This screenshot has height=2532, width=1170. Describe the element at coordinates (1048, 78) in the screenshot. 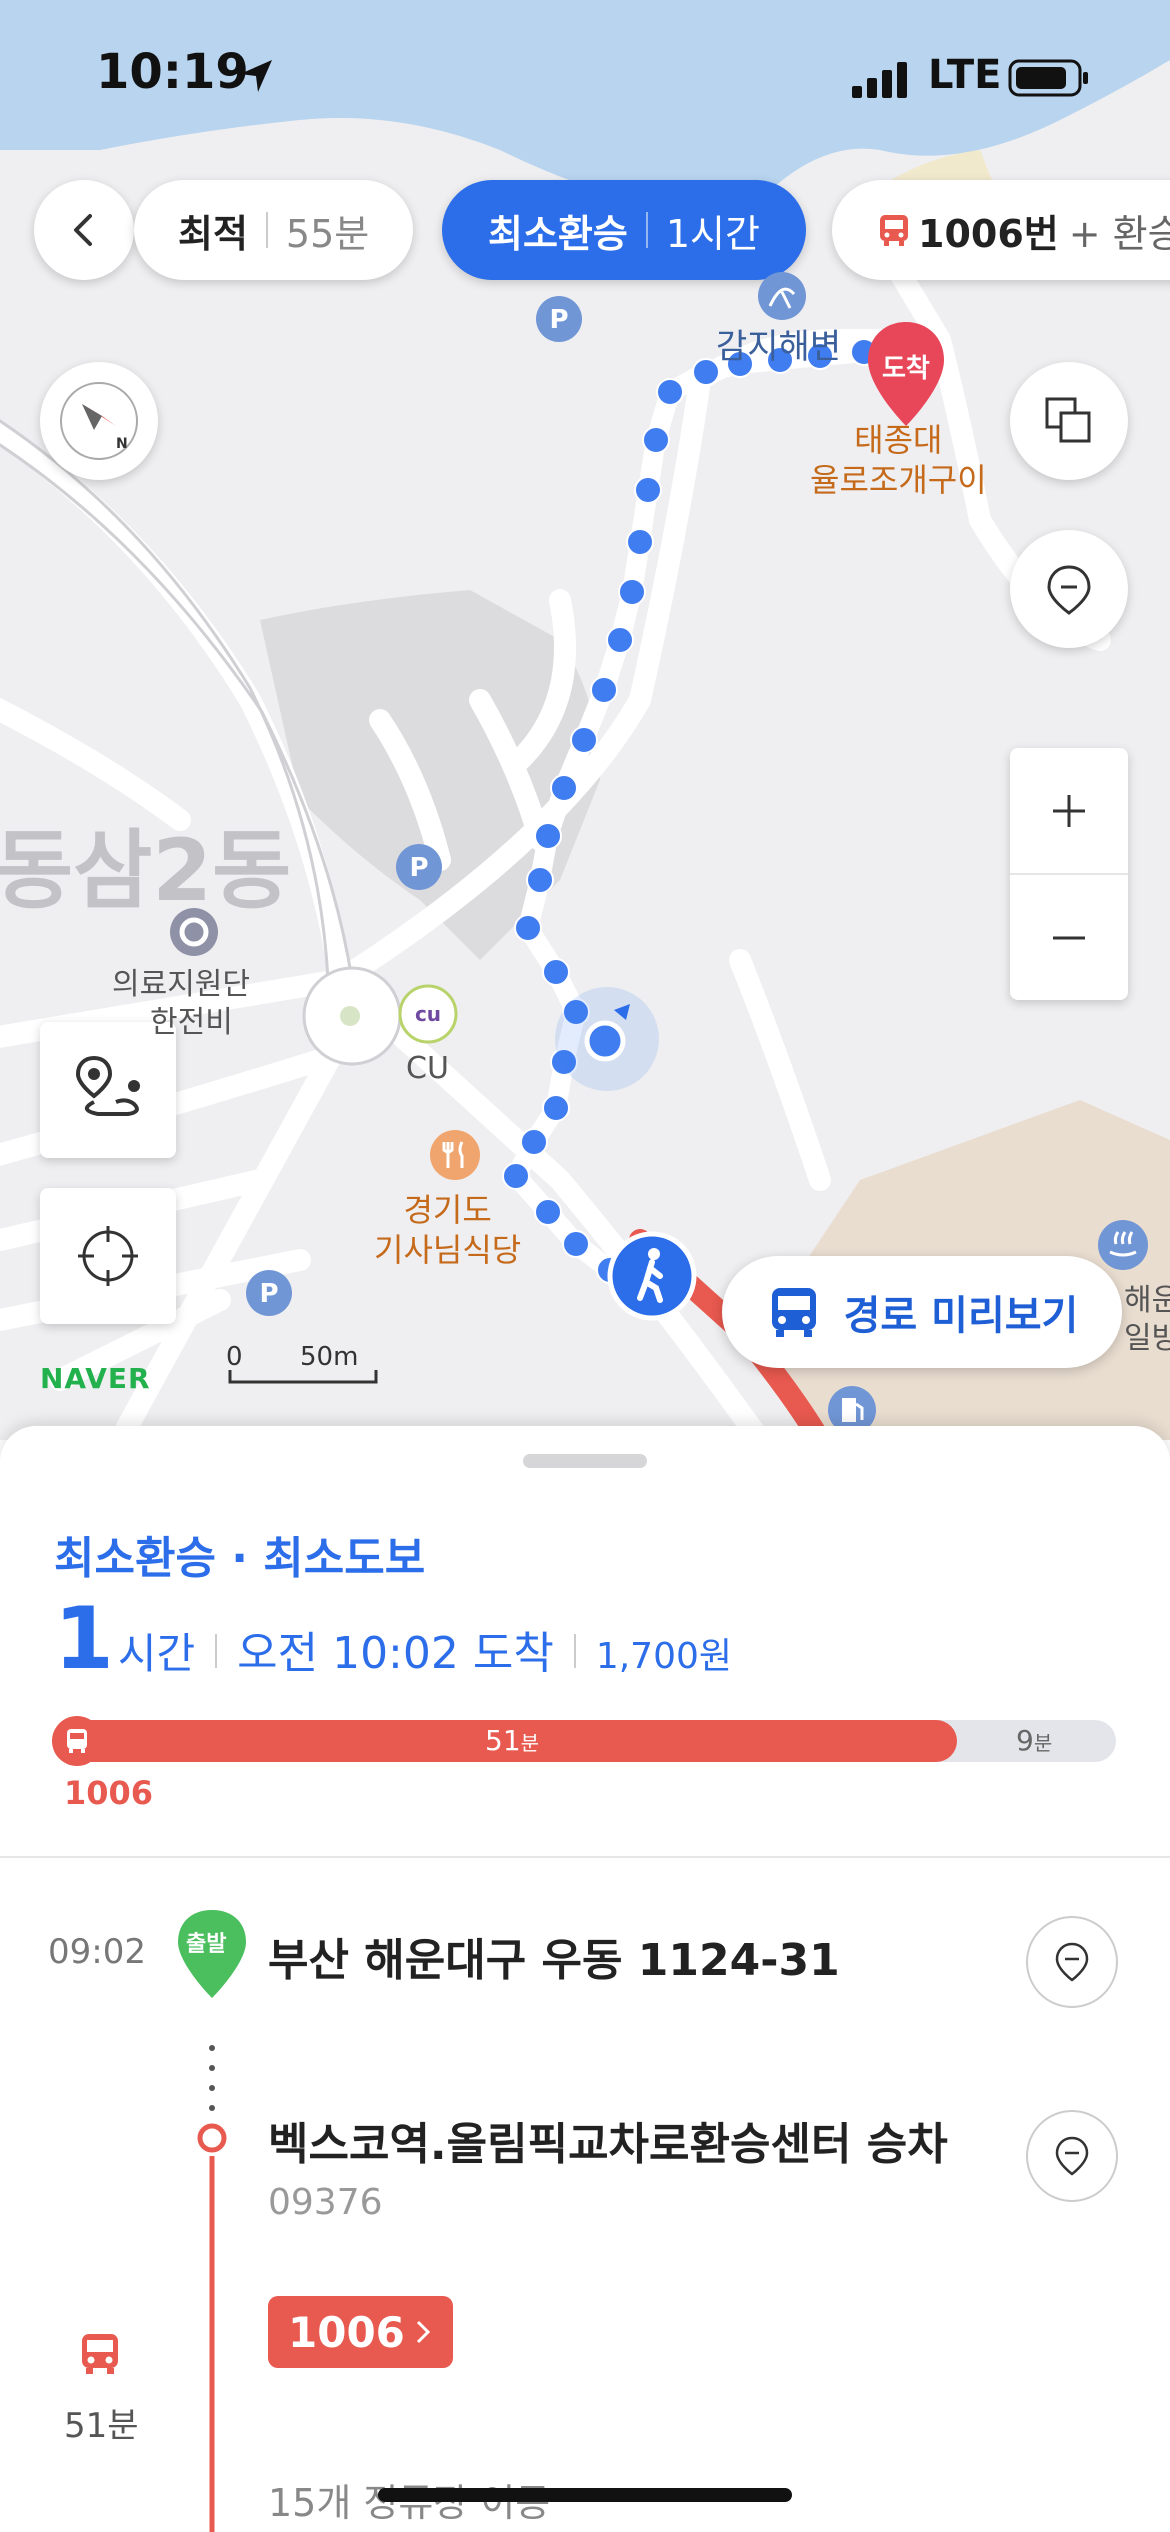

I see `battery-icon` at that location.